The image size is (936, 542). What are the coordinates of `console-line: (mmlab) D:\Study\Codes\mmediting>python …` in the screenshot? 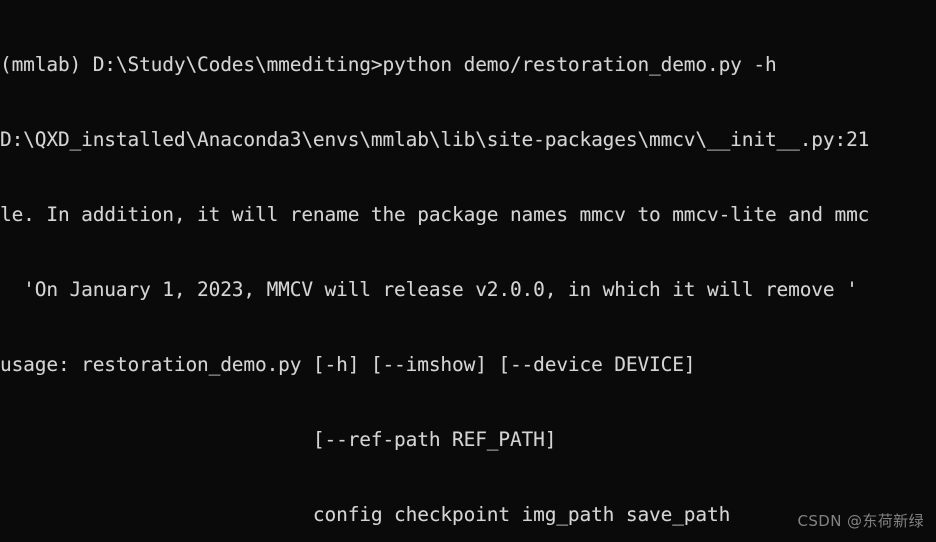 It's located at (388, 64).